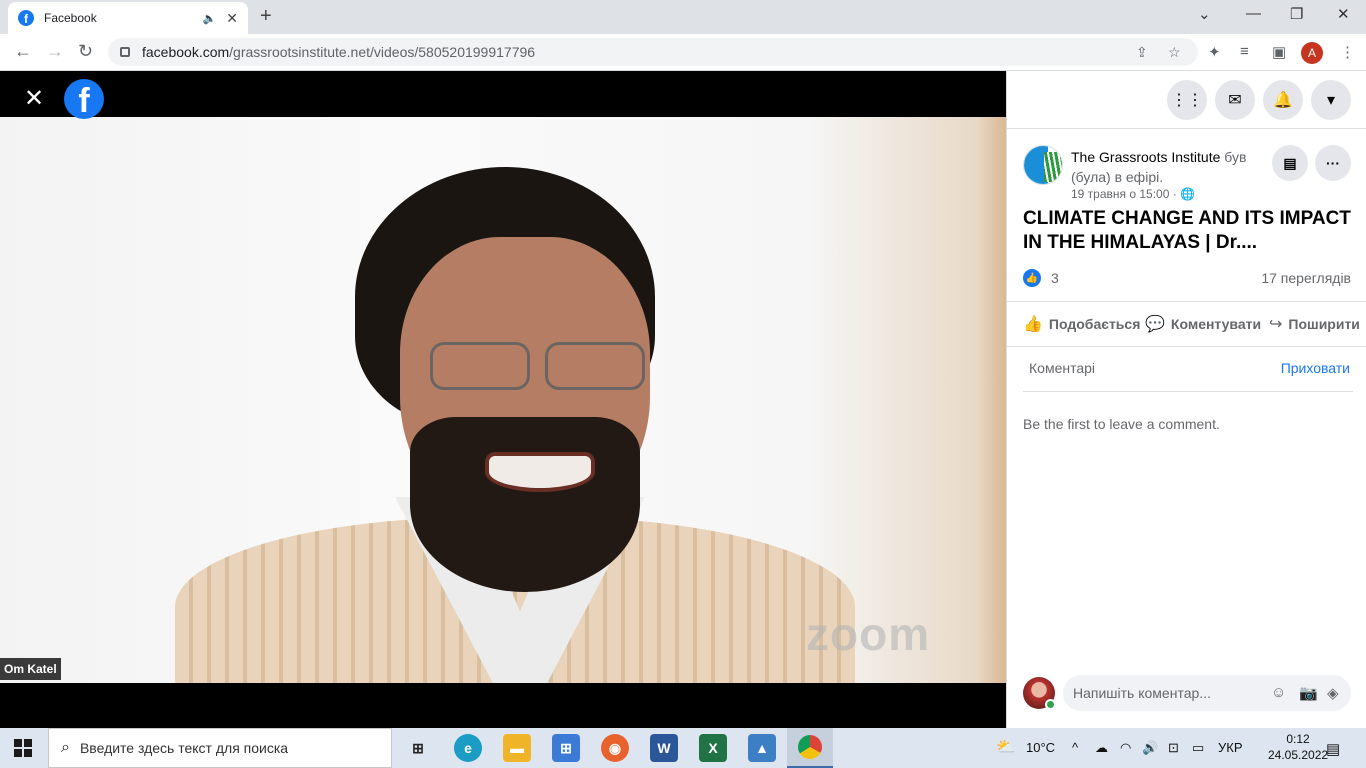 This screenshot has width=1366, height=768. Describe the element at coordinates (232, 18) in the screenshot. I see `tab-close-icon: ✕` at that location.